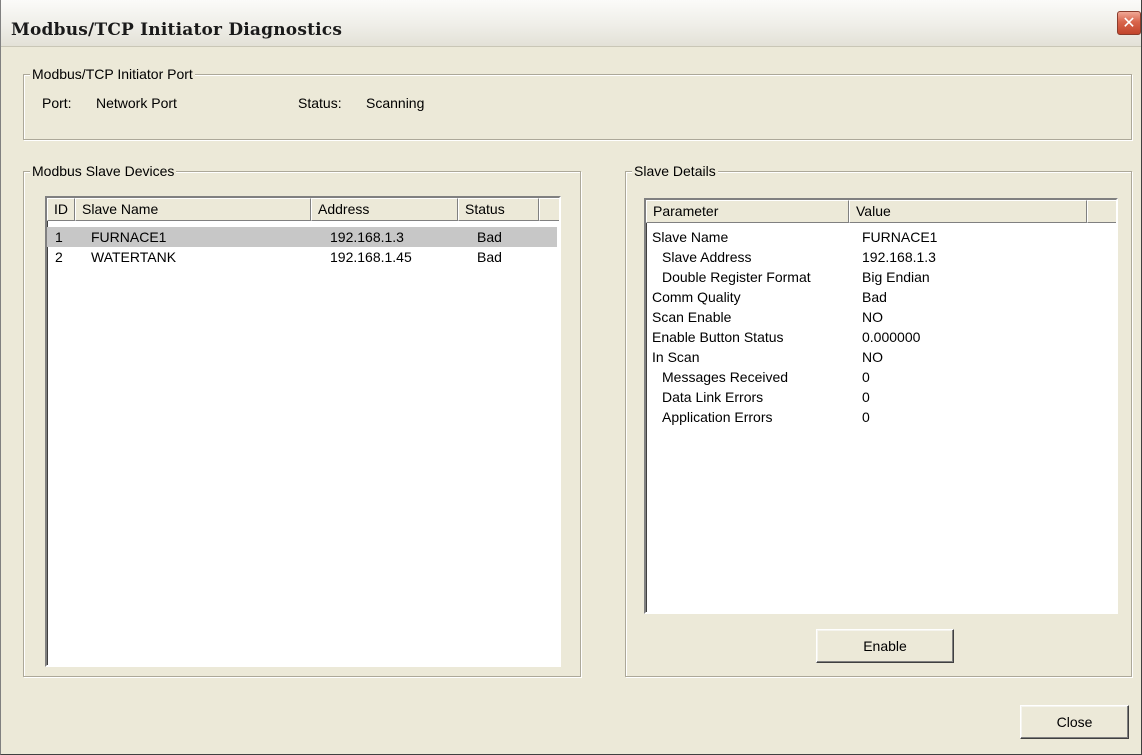  I want to click on table-row: 2 WATERTANK 192.168.1.45 Bad, so click(302, 257).